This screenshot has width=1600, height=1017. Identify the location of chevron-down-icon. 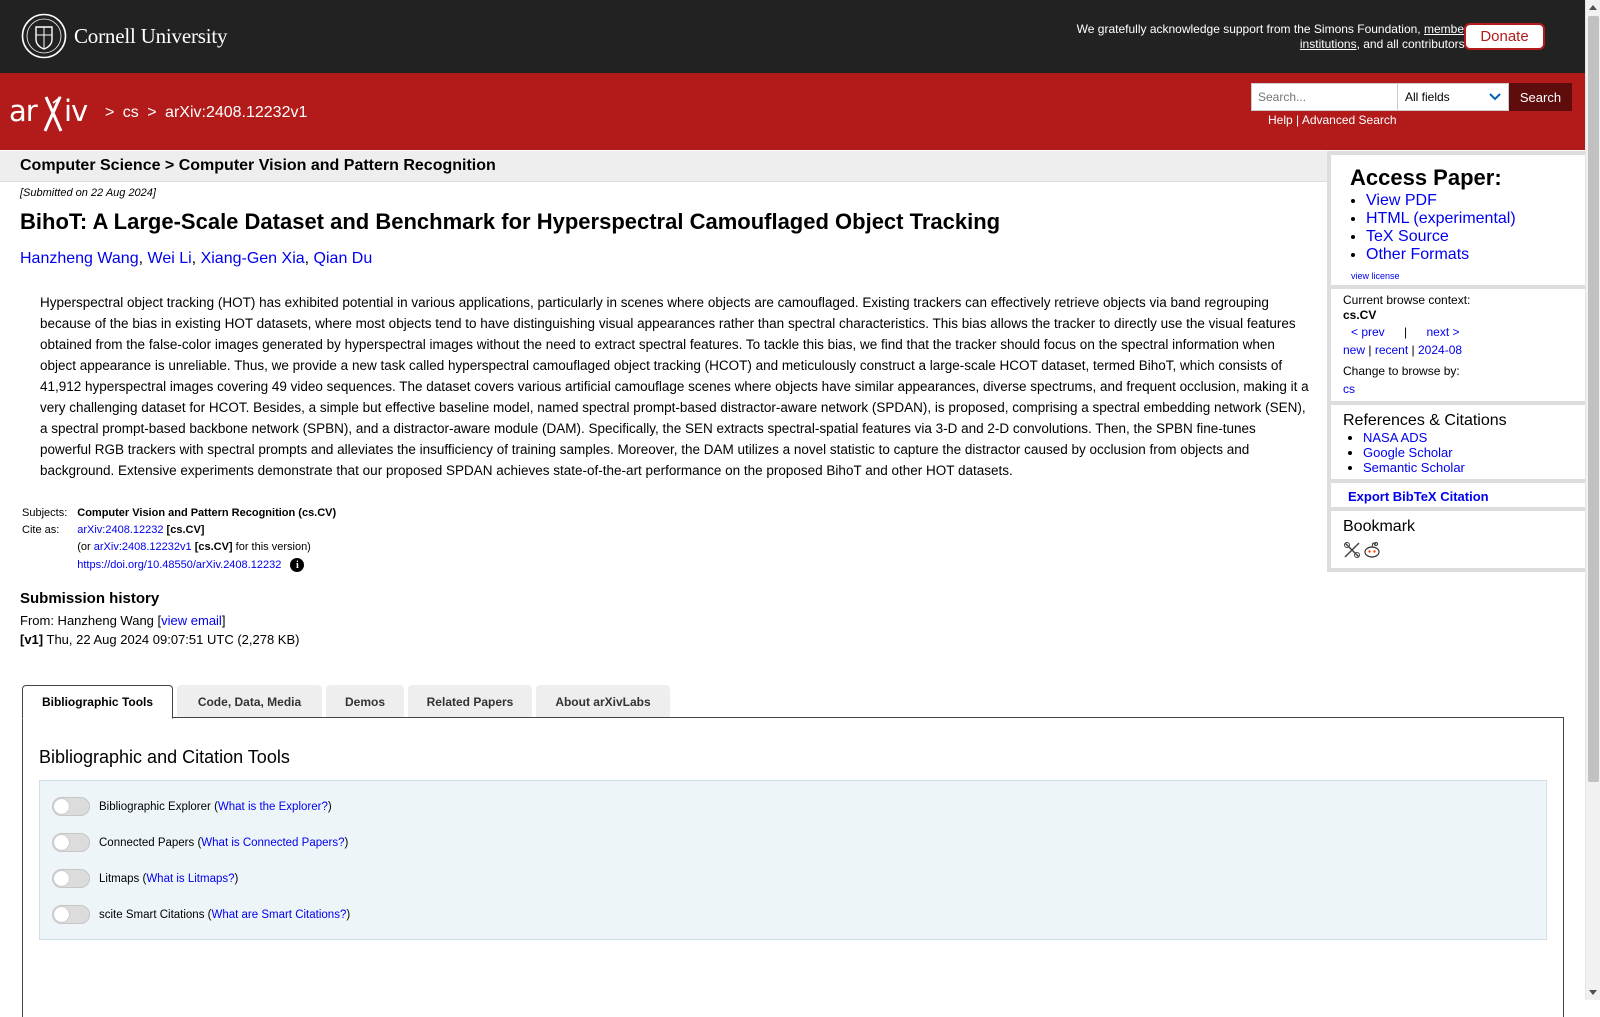
(1495, 97).